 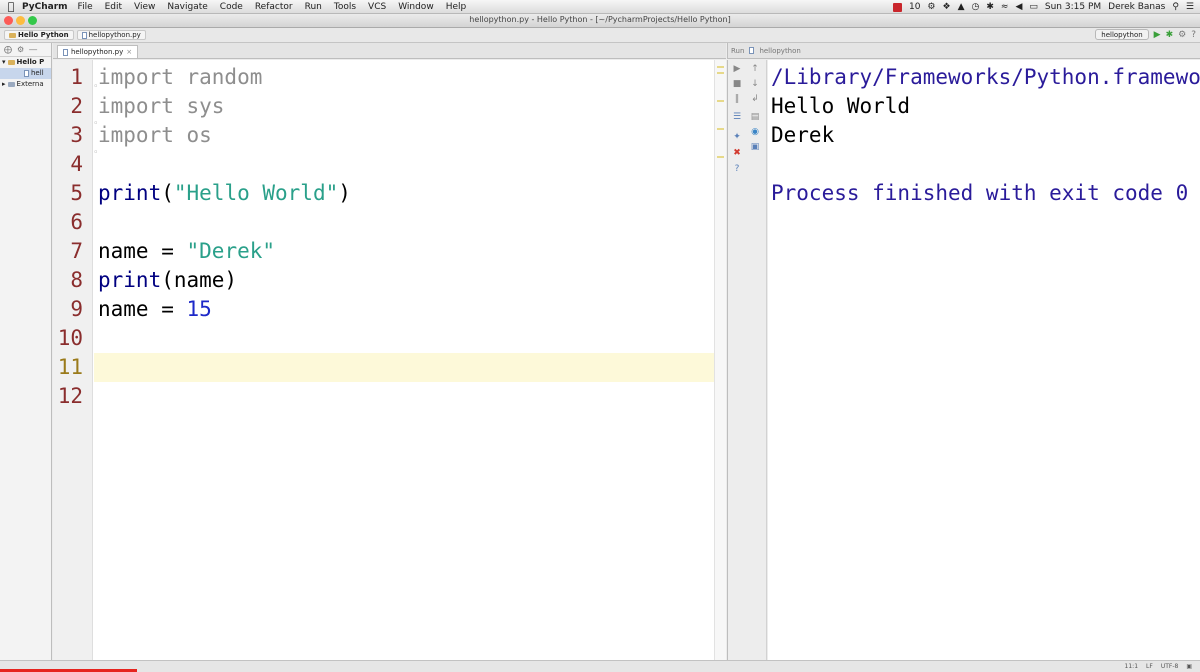 I want to click on close-icon: ✖, so click(x=737, y=153).